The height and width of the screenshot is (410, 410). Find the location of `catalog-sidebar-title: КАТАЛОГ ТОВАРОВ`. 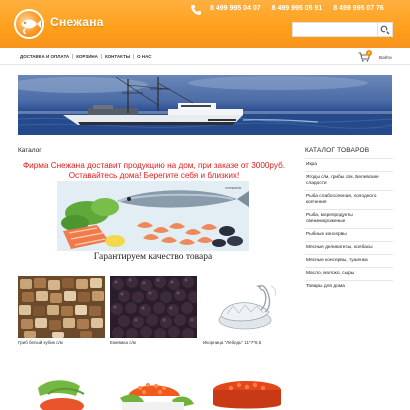

catalog-sidebar-title: КАТАЛОГ ТОВАРОВ is located at coordinates (337, 150).